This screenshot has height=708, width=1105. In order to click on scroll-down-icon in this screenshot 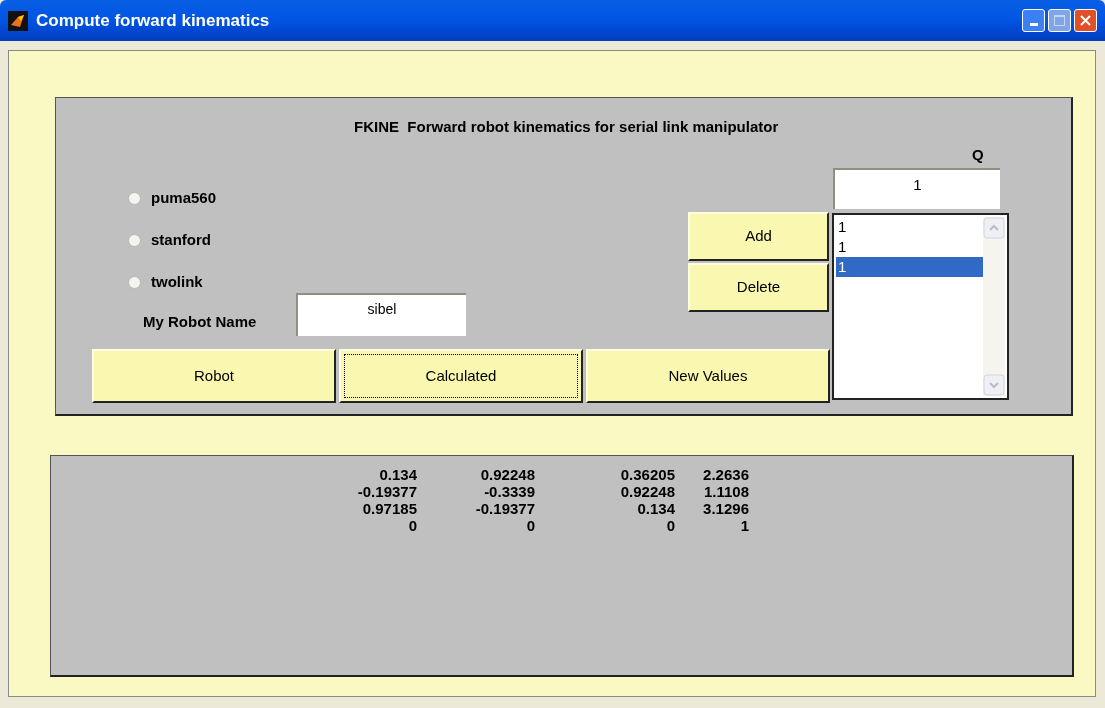, I will do `click(994, 385)`.